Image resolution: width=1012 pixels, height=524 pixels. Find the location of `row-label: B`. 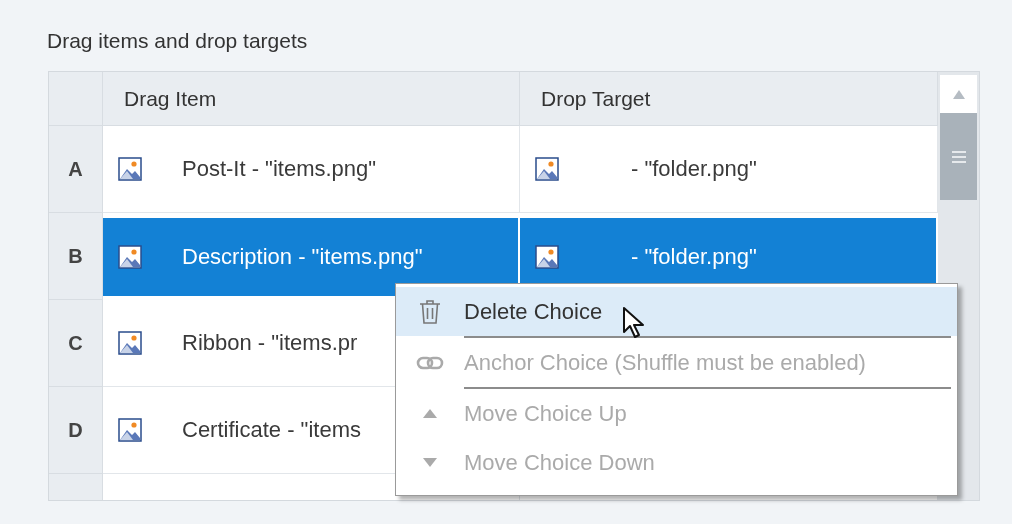

row-label: B is located at coordinates (76, 256).